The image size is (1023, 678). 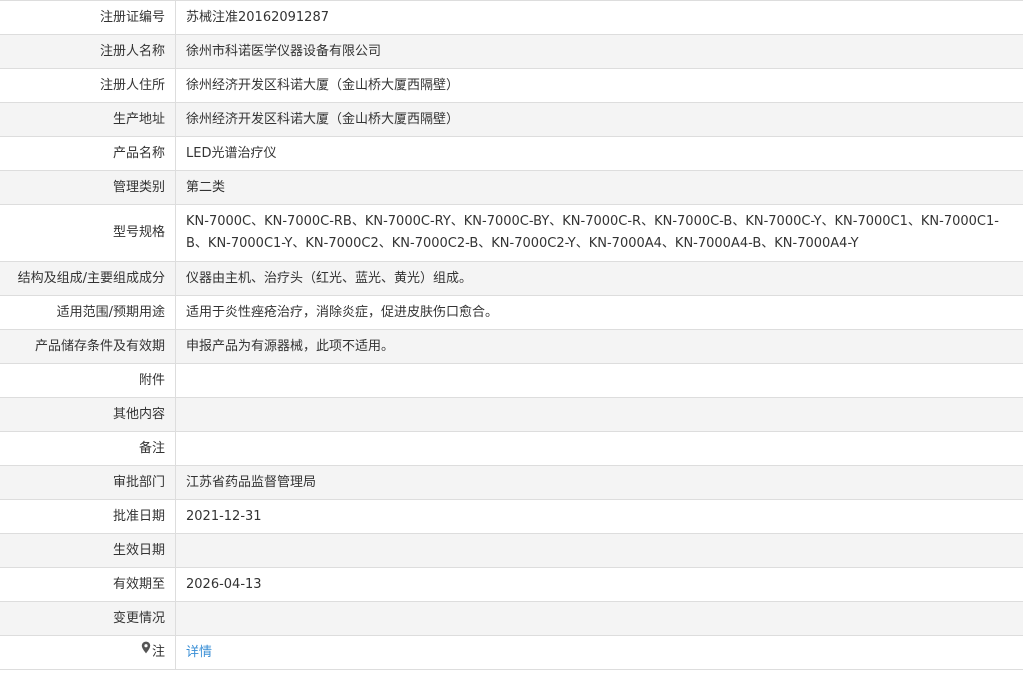 What do you see at coordinates (599, 380) in the screenshot?
I see `value-attachment` at bounding box center [599, 380].